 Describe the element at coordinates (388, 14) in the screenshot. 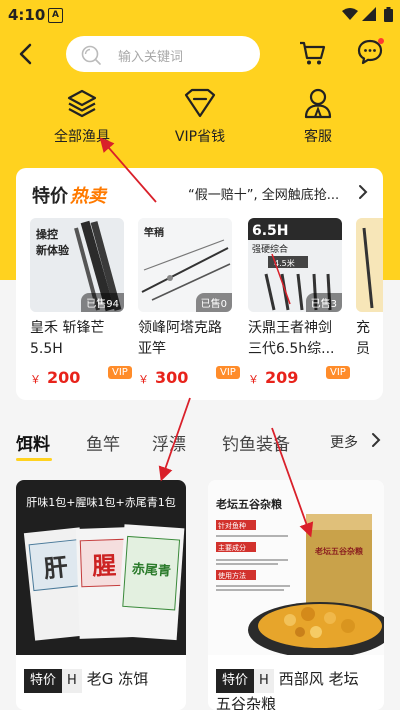

I see `battery-icon` at that location.